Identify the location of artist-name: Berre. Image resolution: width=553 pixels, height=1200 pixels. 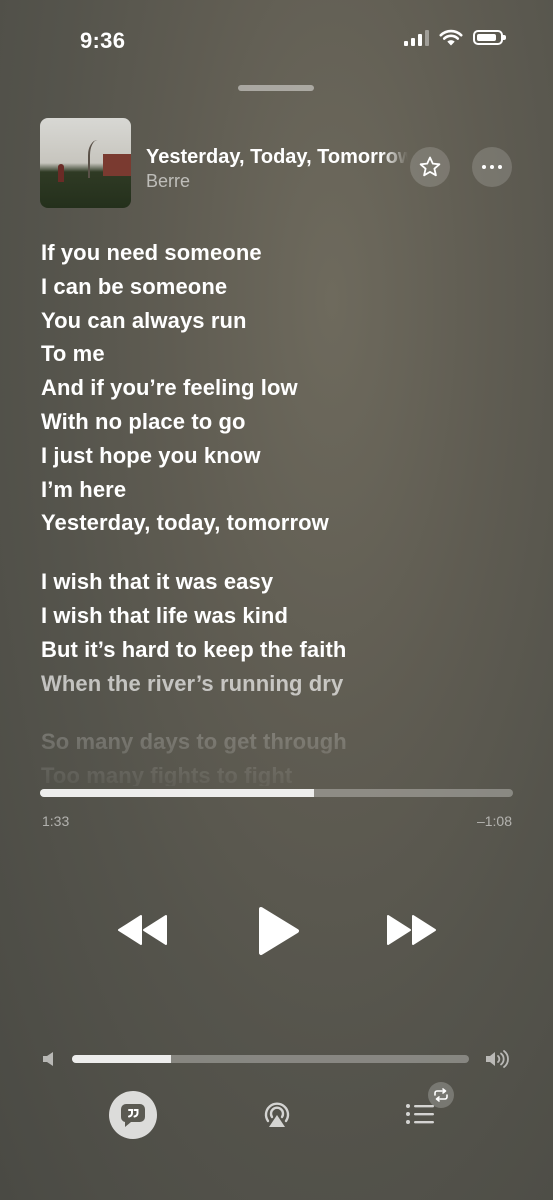
(168, 181).